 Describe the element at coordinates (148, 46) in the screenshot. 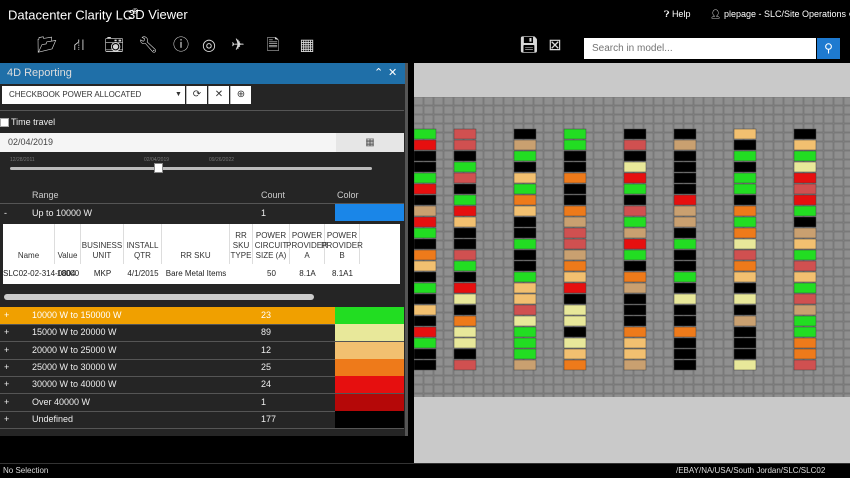

I see `wrench-icon: 🔧︎` at that location.